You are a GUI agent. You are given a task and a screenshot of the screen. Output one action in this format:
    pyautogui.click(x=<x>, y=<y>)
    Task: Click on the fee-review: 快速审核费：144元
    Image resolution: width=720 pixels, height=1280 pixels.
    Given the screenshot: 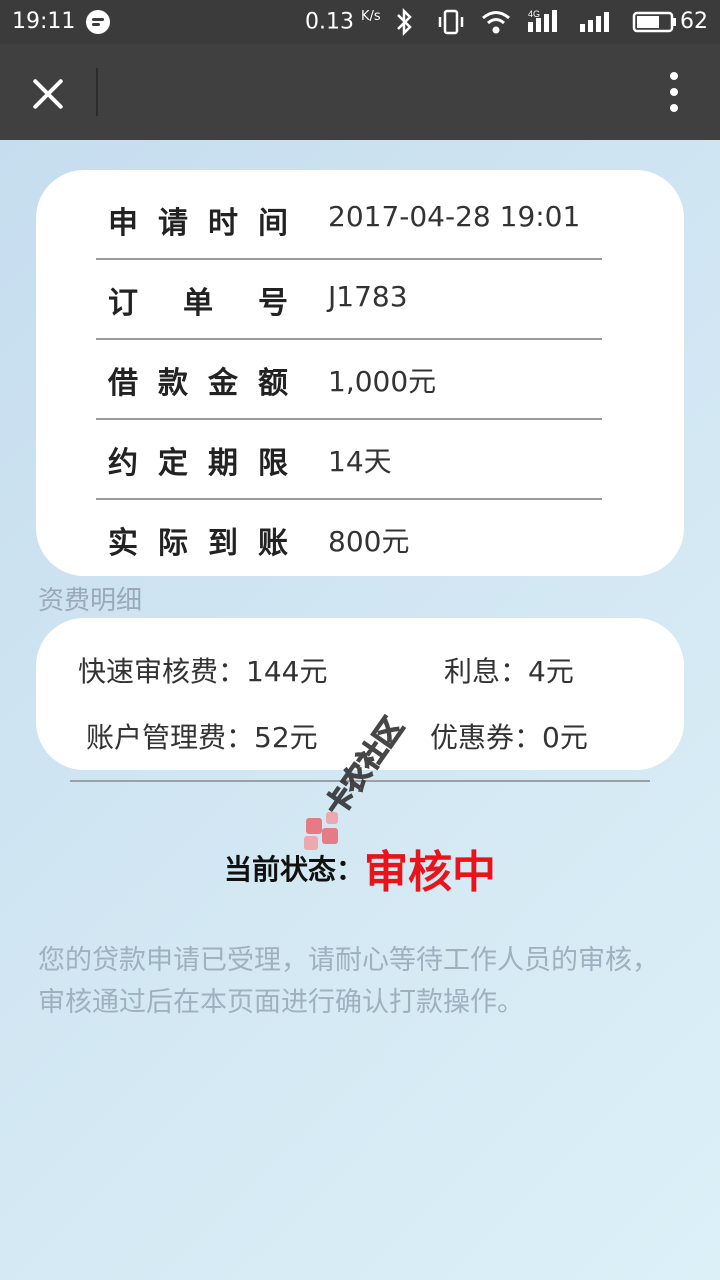 What is the action you would take?
    pyautogui.click(x=203, y=671)
    